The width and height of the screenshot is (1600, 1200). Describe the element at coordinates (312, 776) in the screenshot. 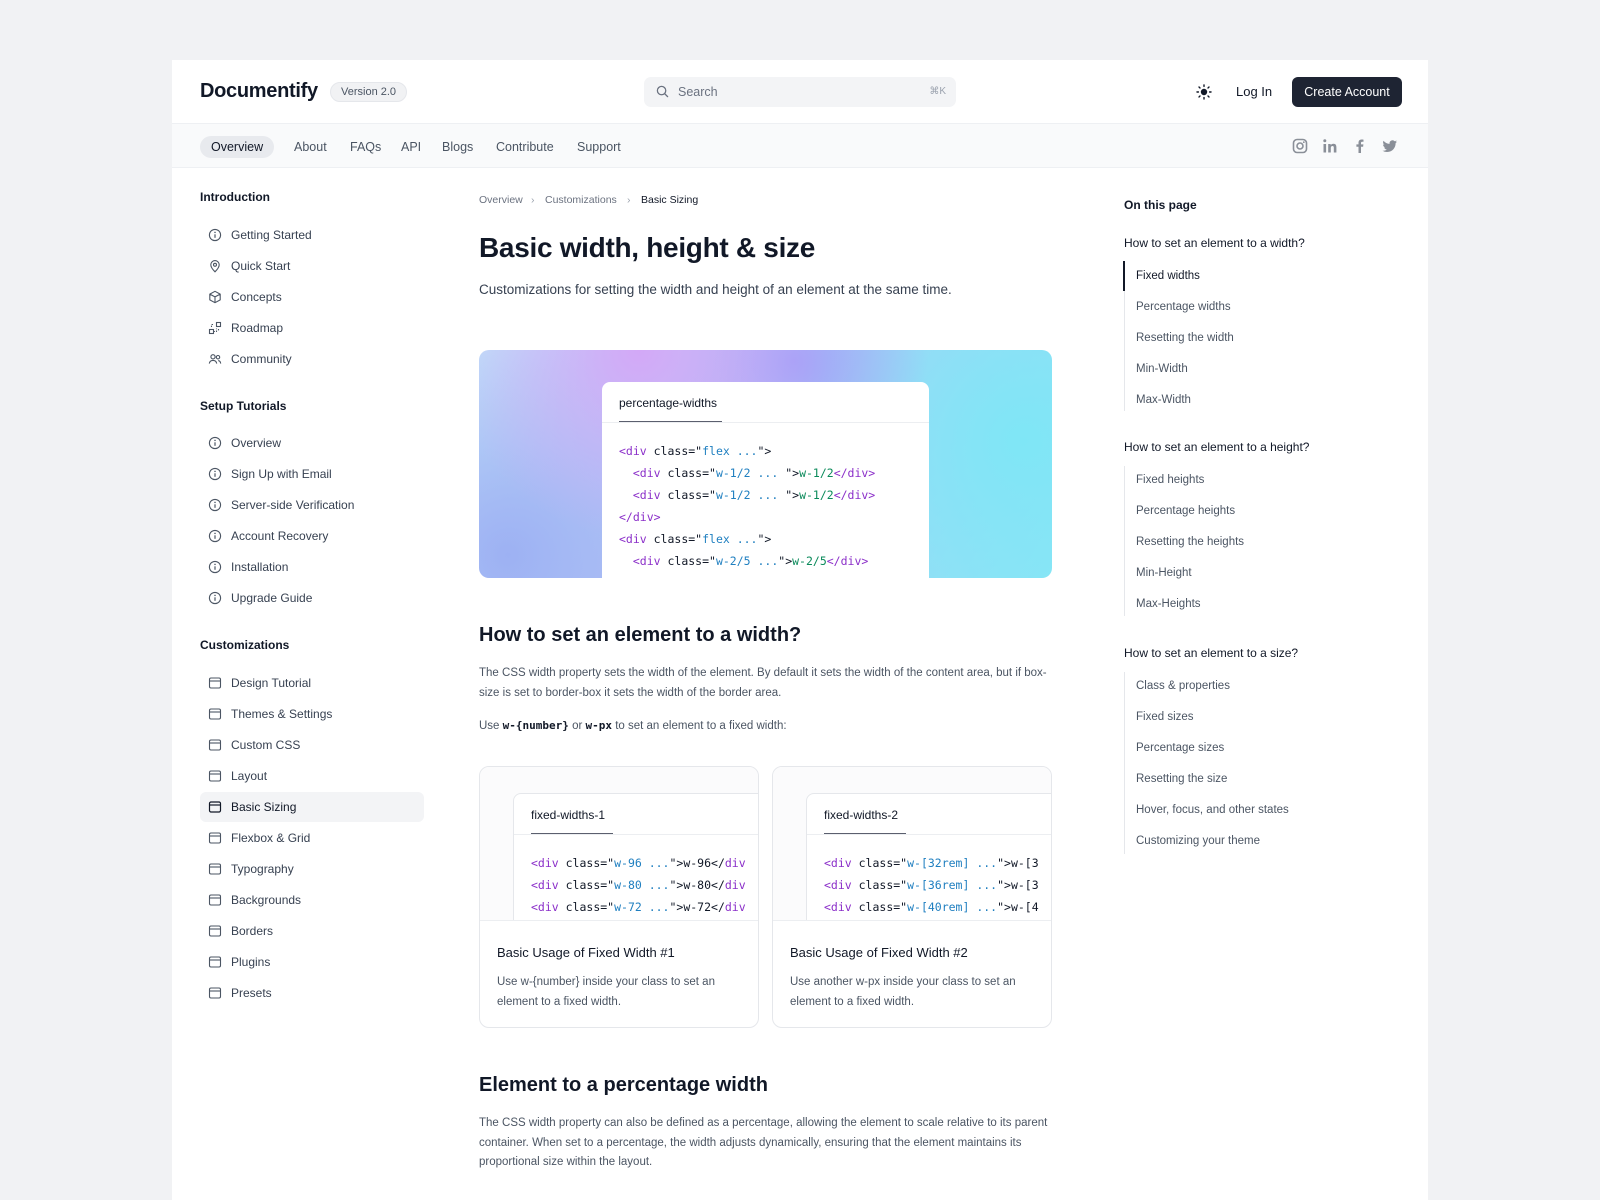

I see `sidebar-item-layout: Layout` at that location.